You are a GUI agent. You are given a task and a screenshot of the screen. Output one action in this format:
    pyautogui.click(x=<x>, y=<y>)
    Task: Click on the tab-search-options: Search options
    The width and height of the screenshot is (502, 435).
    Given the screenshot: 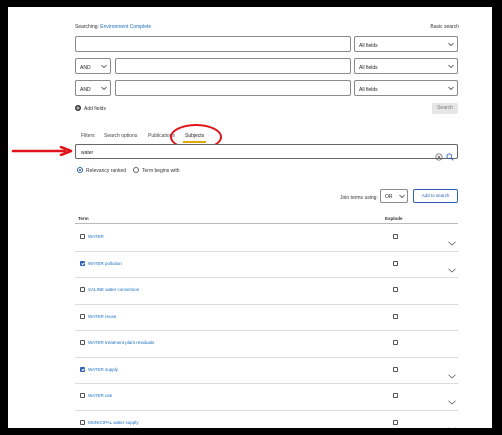 What is the action you would take?
    pyautogui.click(x=120, y=136)
    